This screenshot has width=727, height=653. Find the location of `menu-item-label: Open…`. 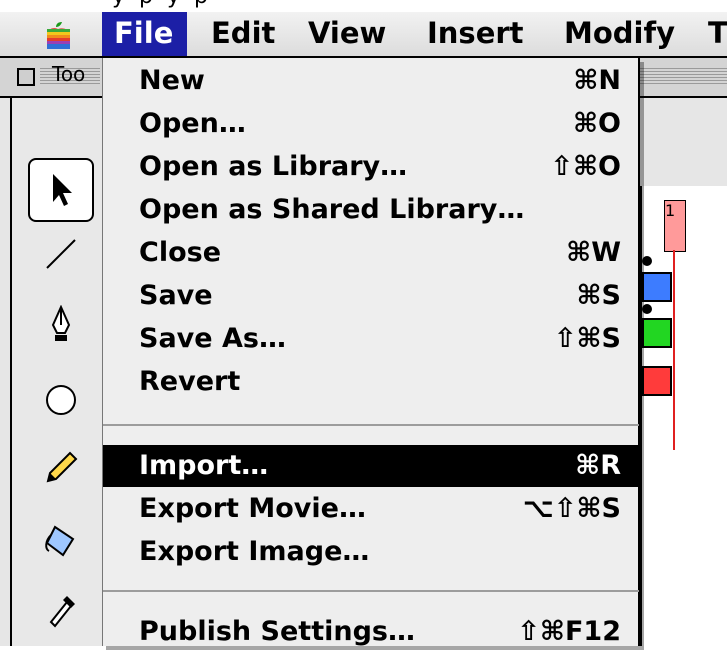

menu-item-label: Open… is located at coordinates (192, 123).